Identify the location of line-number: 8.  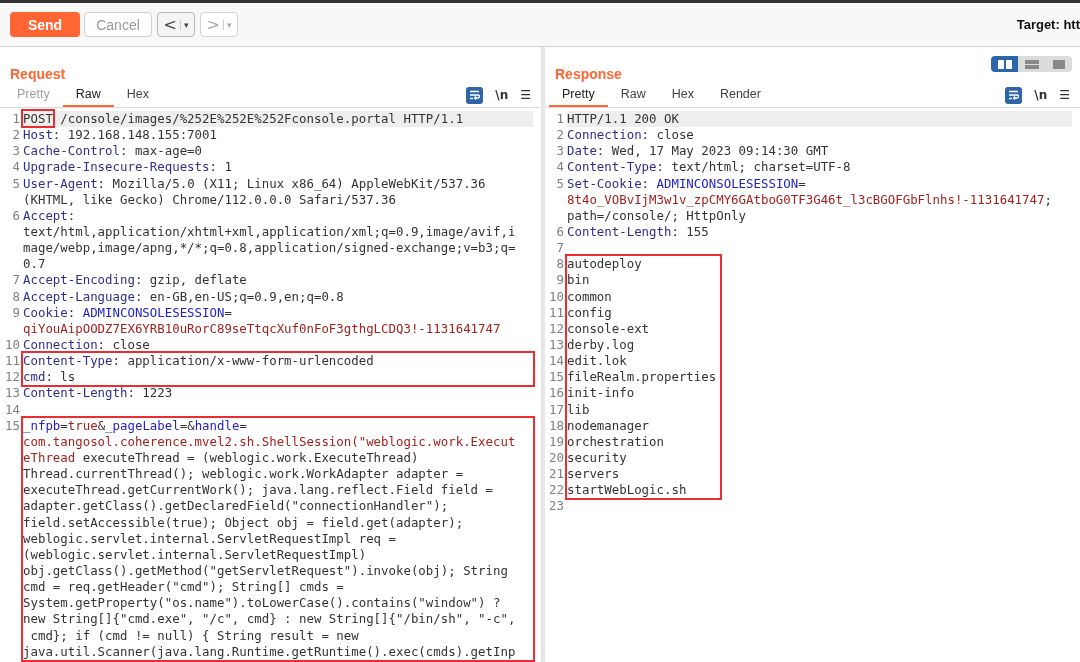
(16, 296).